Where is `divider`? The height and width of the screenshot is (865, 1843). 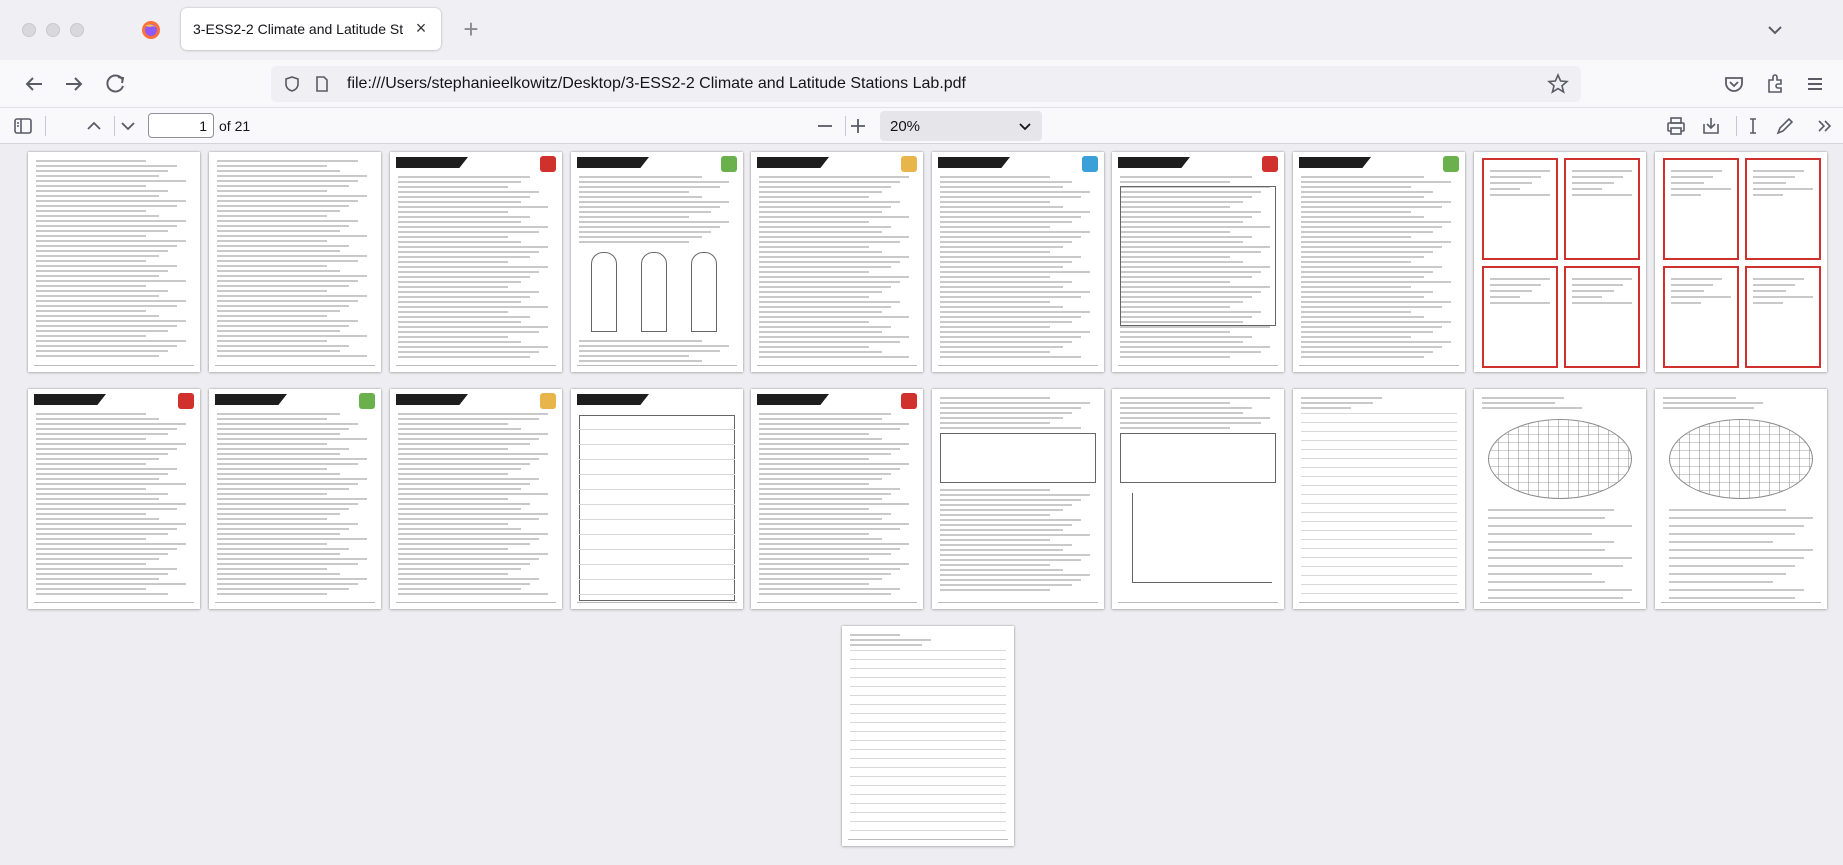
divider is located at coordinates (114, 126).